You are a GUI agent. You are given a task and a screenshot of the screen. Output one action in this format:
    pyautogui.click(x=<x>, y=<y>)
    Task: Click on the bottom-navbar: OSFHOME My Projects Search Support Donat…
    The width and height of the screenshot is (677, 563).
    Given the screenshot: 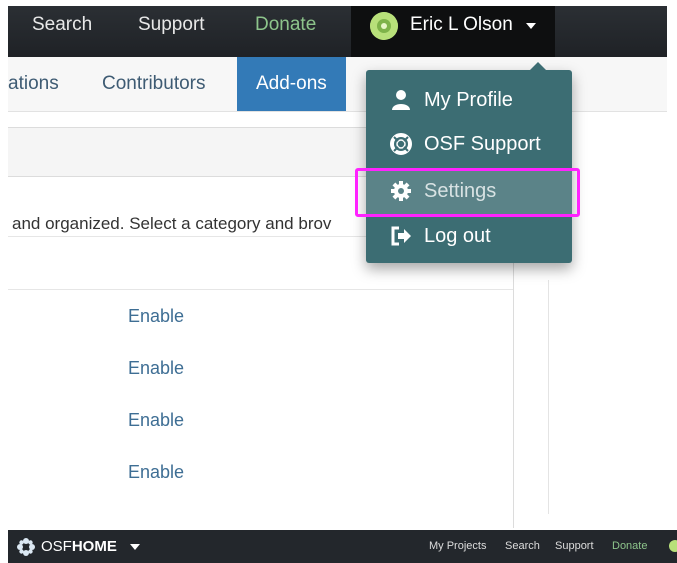 What is the action you would take?
    pyautogui.click(x=342, y=546)
    